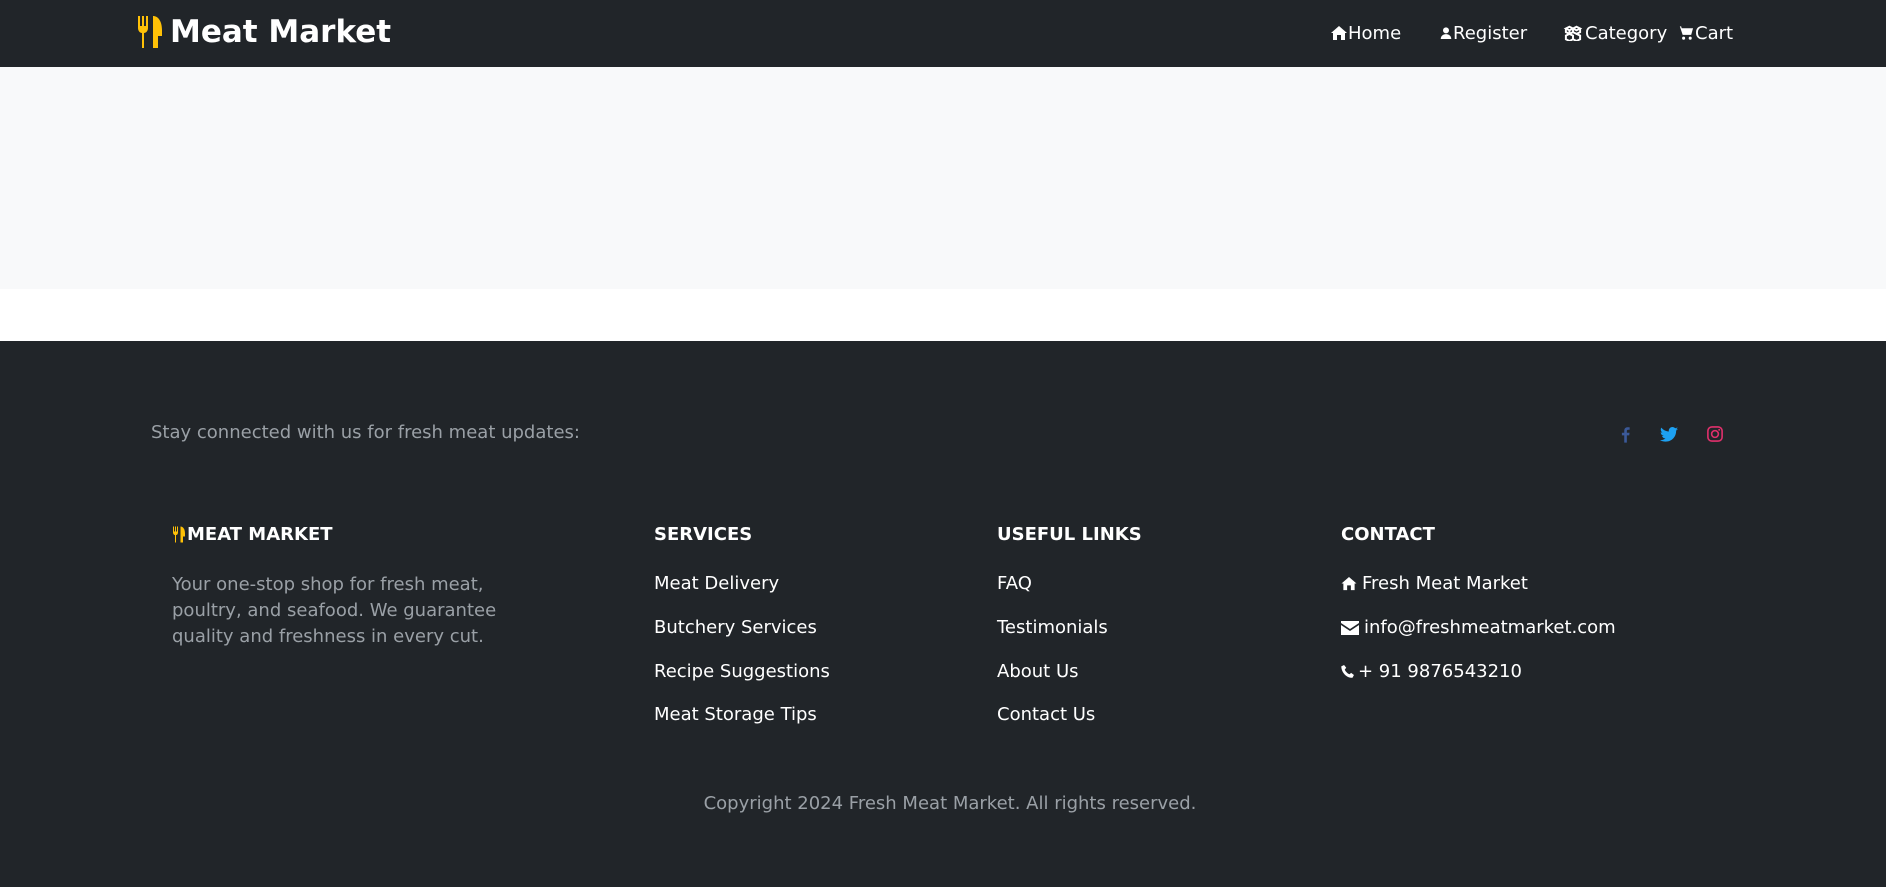 Image resolution: width=1886 pixels, height=887 pixels. What do you see at coordinates (1440, 671) in the screenshot?
I see `contact-phone-text: + 91 9876543210` at bounding box center [1440, 671].